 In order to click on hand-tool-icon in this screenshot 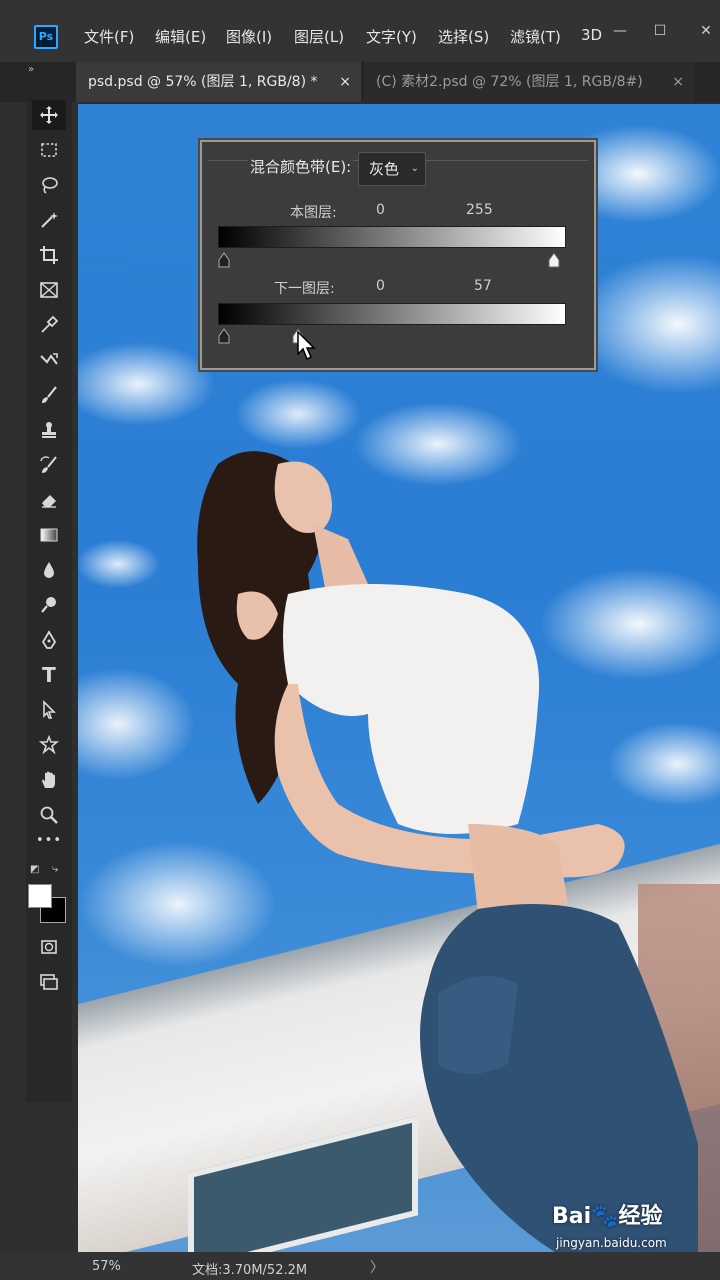, I will do `click(49, 780)`.